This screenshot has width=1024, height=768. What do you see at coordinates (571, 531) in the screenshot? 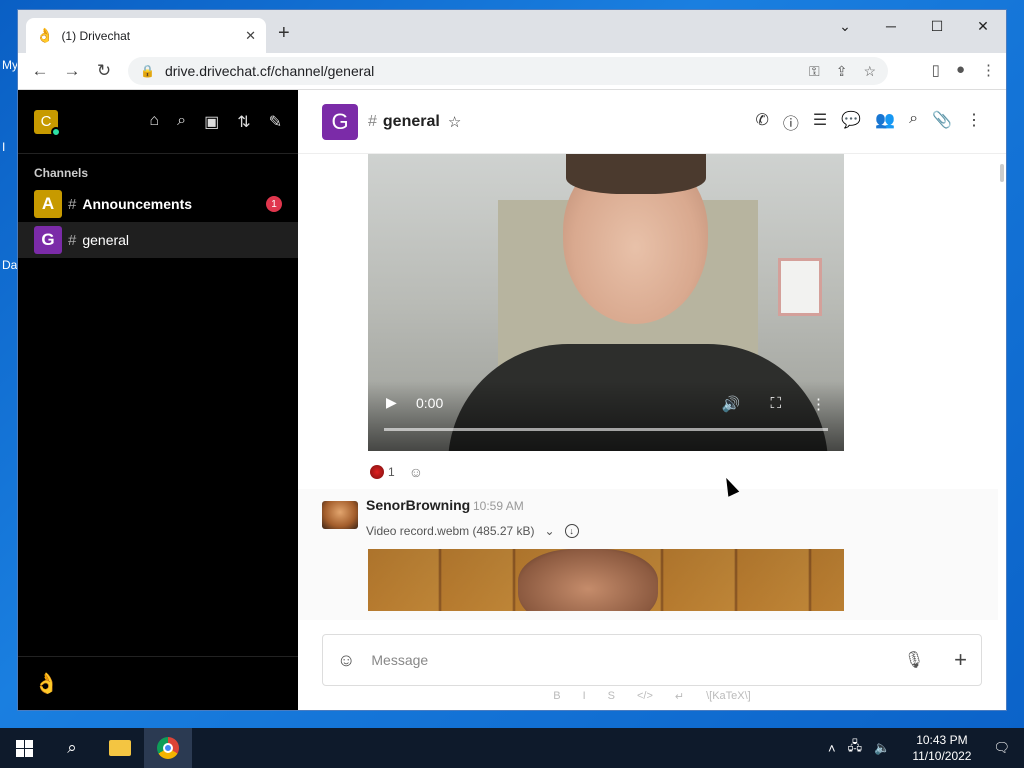
I see `download-icon: ↓` at bounding box center [571, 531].